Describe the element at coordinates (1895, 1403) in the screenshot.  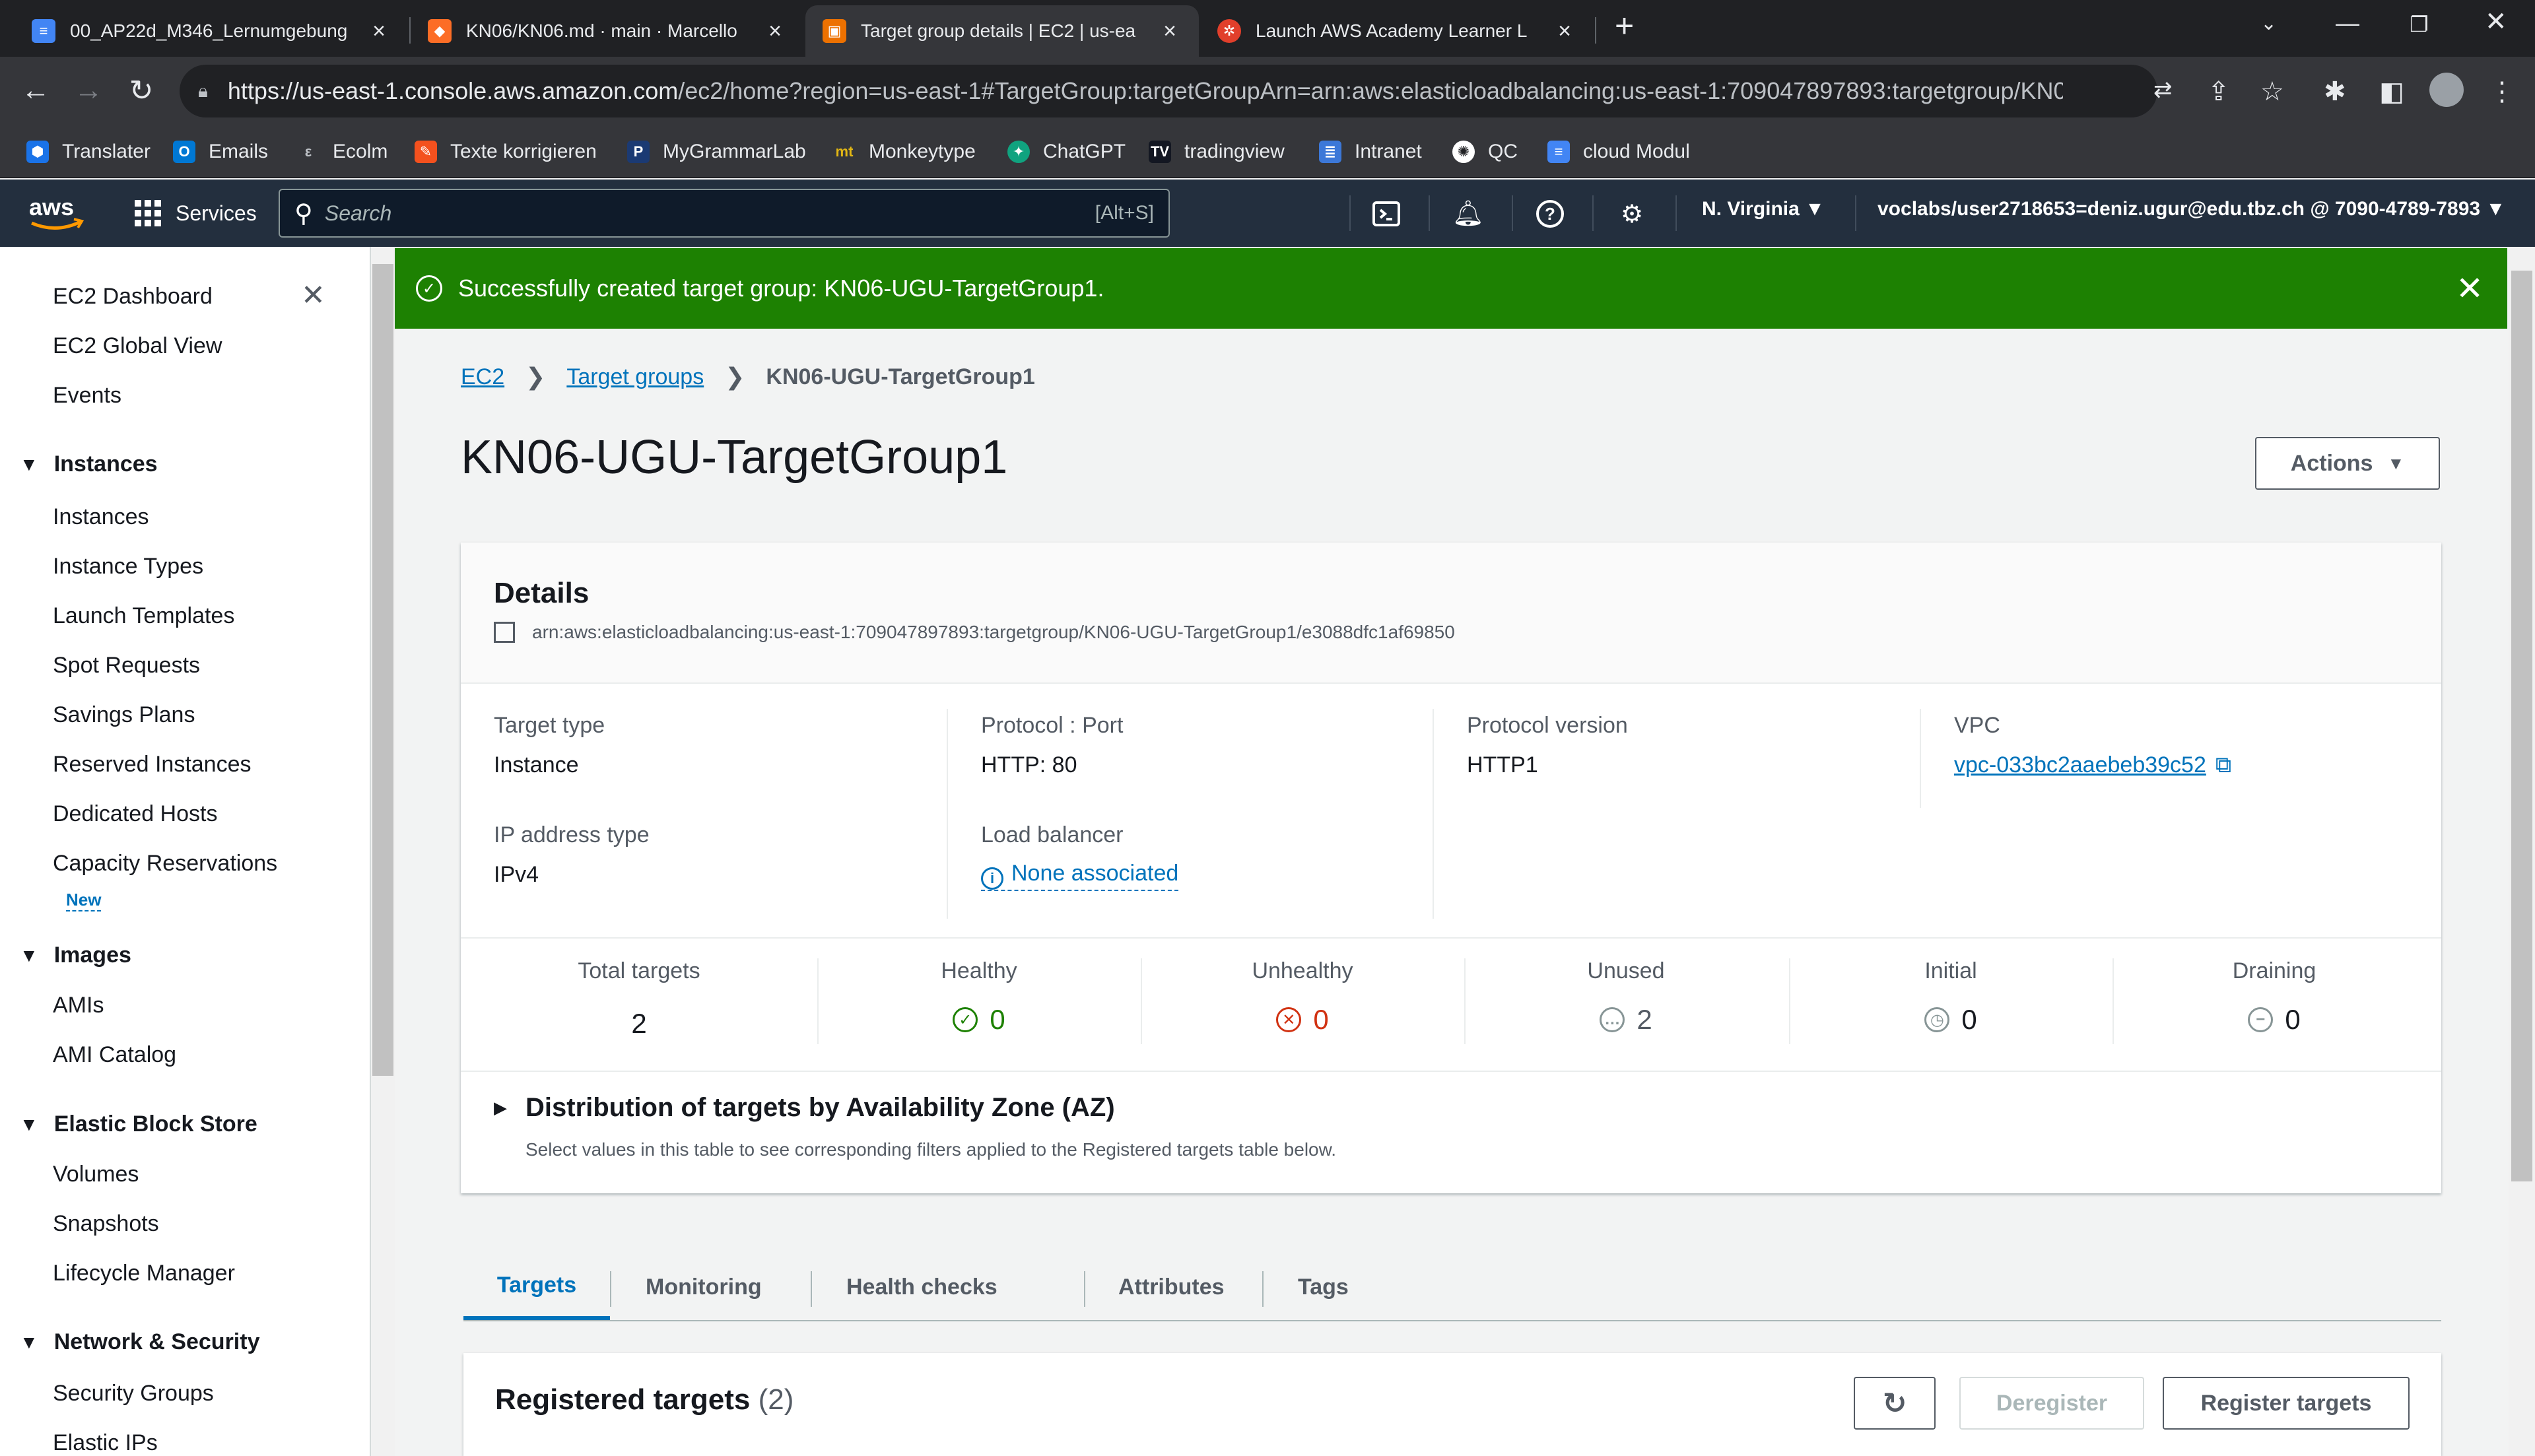
I see `refresh-button: ↻` at that location.